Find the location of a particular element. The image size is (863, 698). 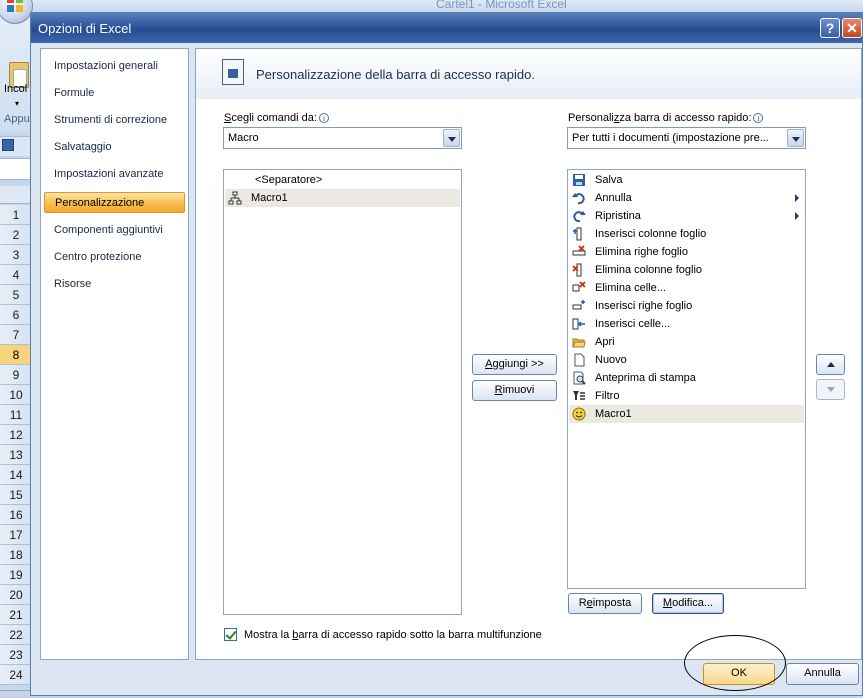

row-header: 4 is located at coordinates (16, 275).